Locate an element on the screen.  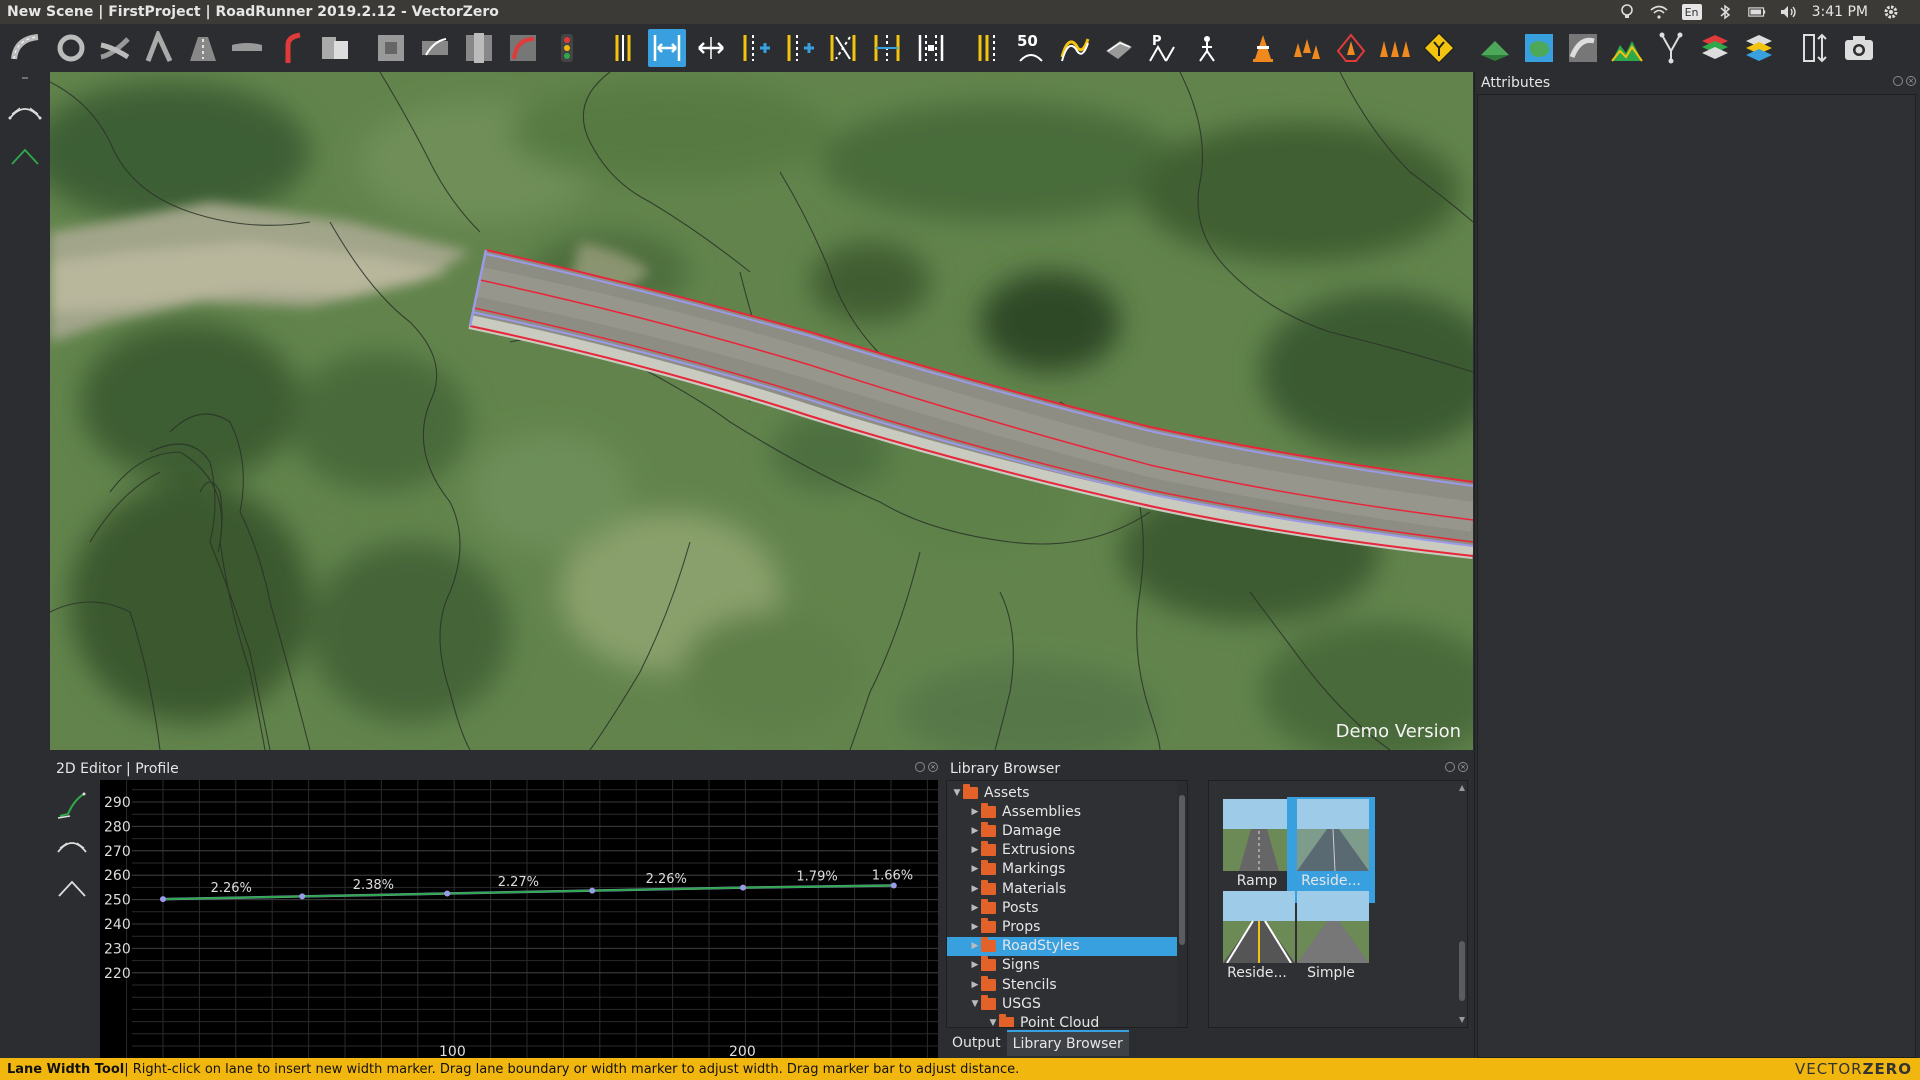
marking-tool-icon is located at coordinates (987, 48).